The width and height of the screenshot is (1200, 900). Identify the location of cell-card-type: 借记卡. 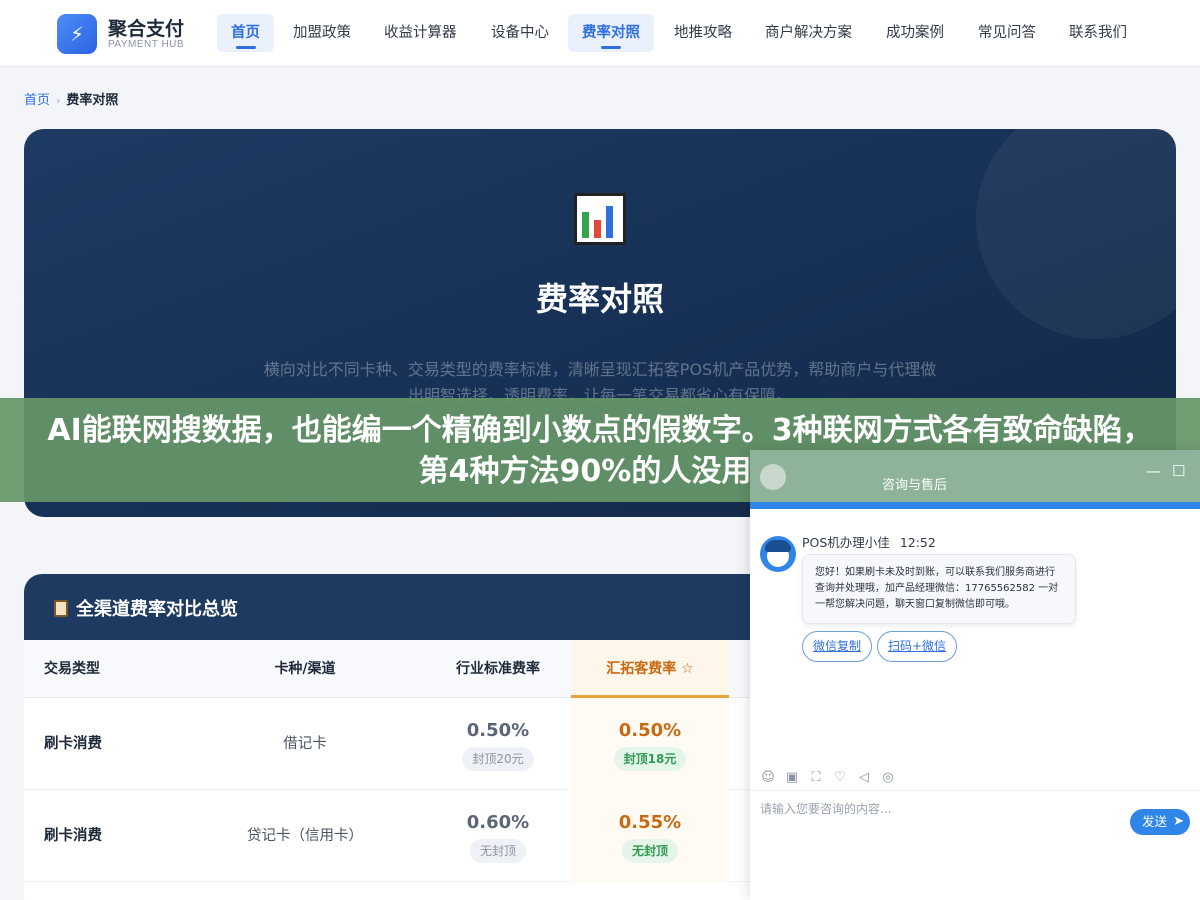
(305, 744).